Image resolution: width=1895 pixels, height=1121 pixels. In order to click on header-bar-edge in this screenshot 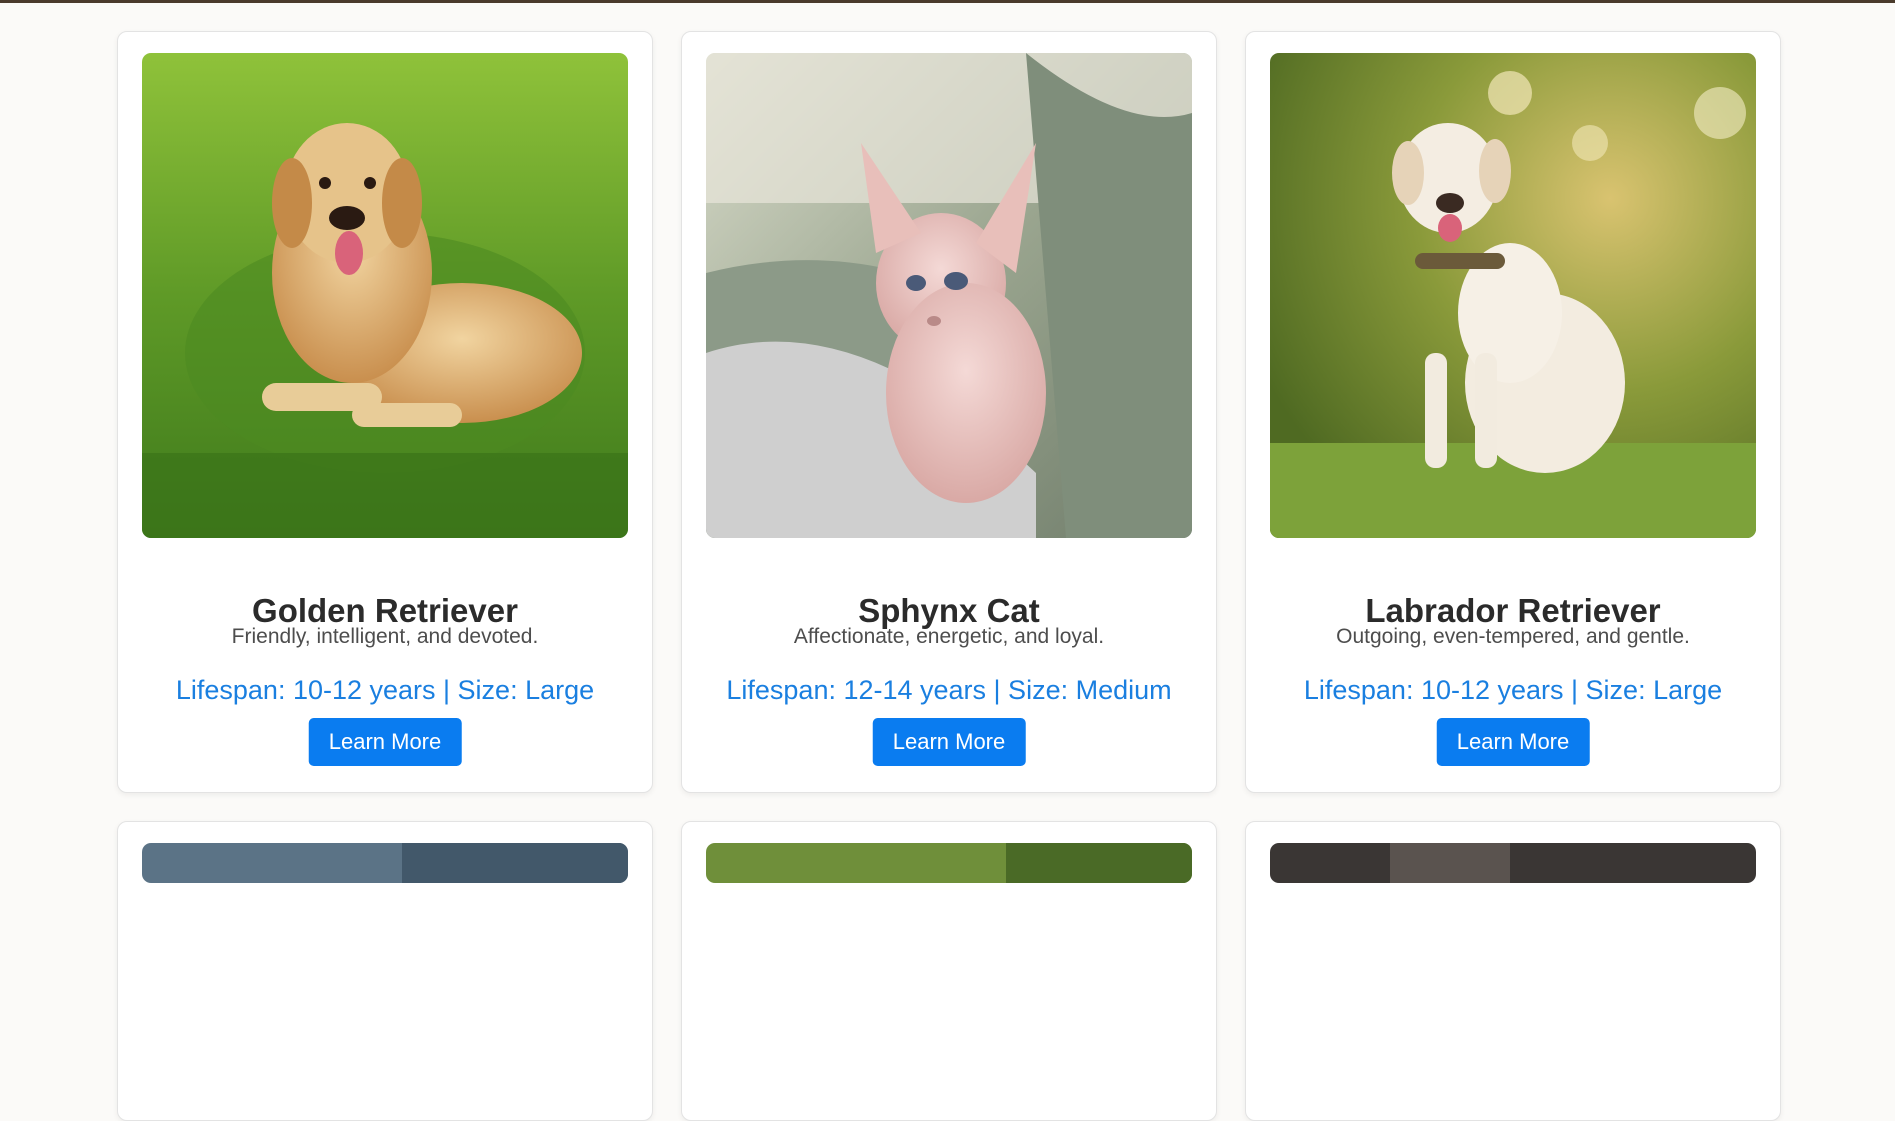, I will do `click(947, 1)`.